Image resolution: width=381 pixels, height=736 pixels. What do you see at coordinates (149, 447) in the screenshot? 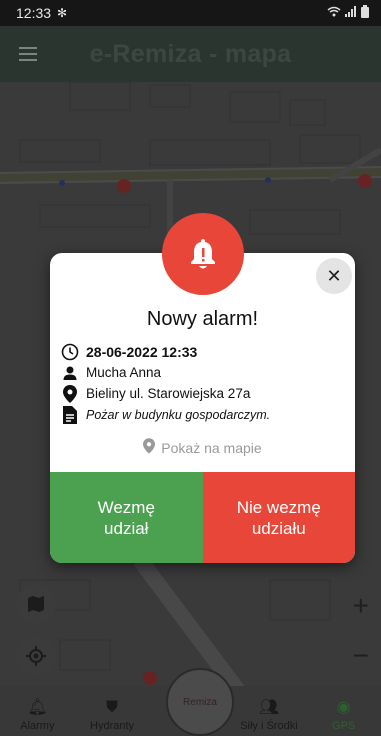
I see `map-pin-icon` at bounding box center [149, 447].